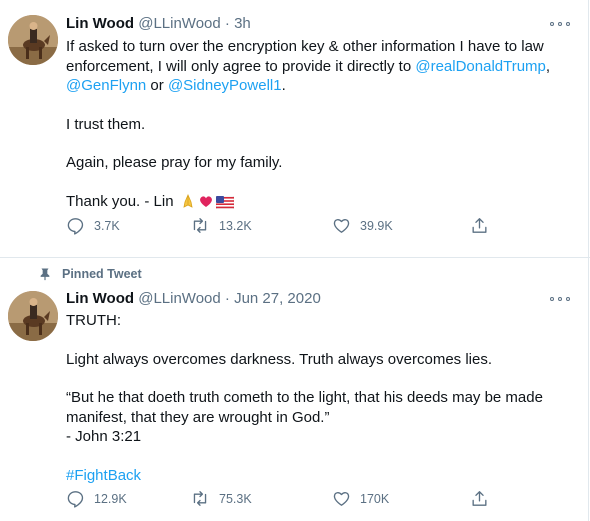 Image resolution: width=590 pixels, height=521 pixels. I want to click on retweet-button: 13.2K, so click(221, 225).